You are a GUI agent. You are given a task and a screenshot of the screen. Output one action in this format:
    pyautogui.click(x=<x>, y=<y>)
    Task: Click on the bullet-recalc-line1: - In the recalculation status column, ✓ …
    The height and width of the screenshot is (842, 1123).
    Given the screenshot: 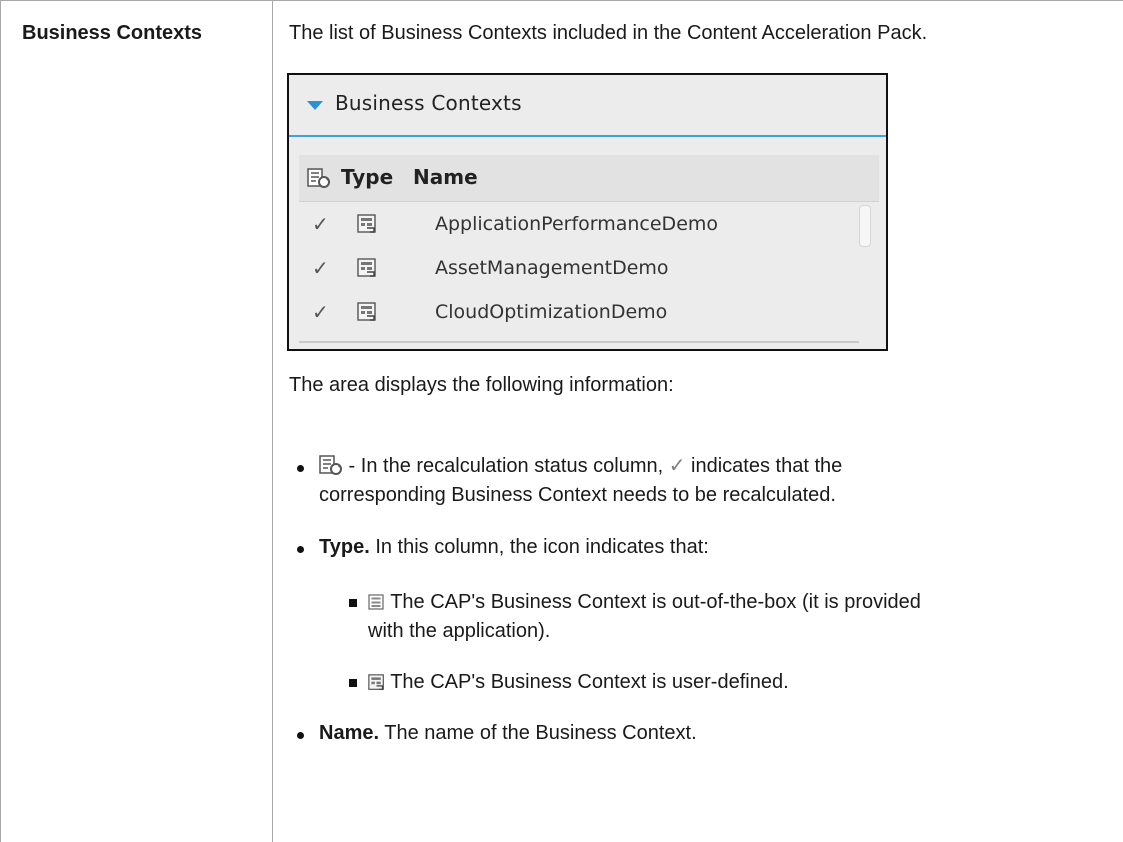 What is the action you would take?
    pyautogui.click(x=580, y=466)
    